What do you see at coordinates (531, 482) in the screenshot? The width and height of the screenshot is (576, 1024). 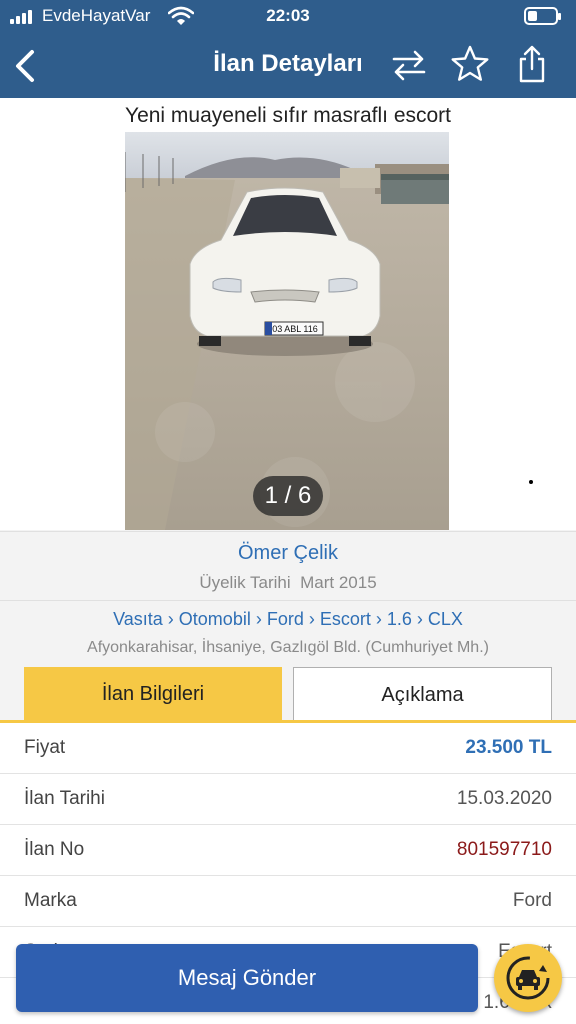 I see `page-indicator-dot` at bounding box center [531, 482].